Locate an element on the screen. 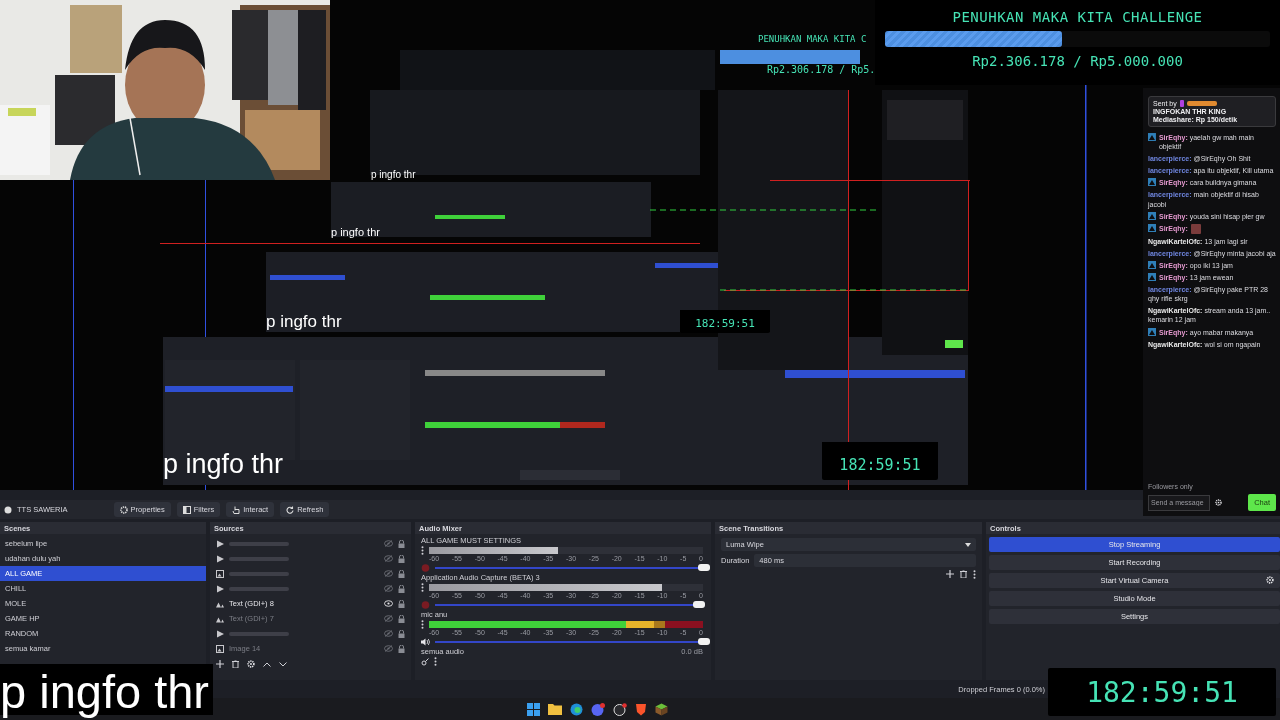  widget-title: PENUHKAN MAKA KITA C is located at coordinates (812, 39).